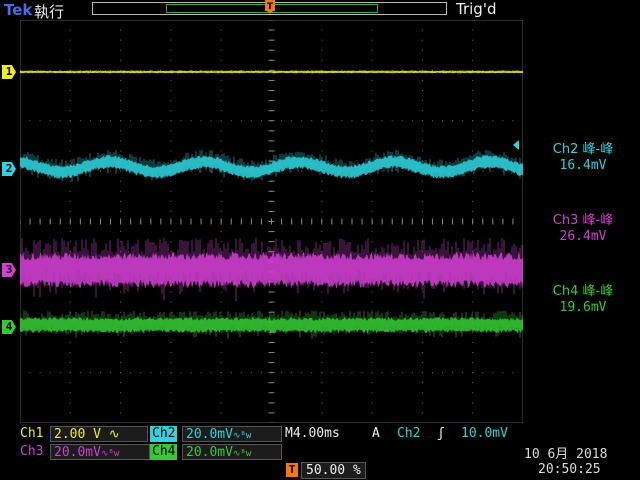 Image resolution: width=640 pixels, height=480 pixels. I want to click on trigger-level-icon, so click(516, 145).